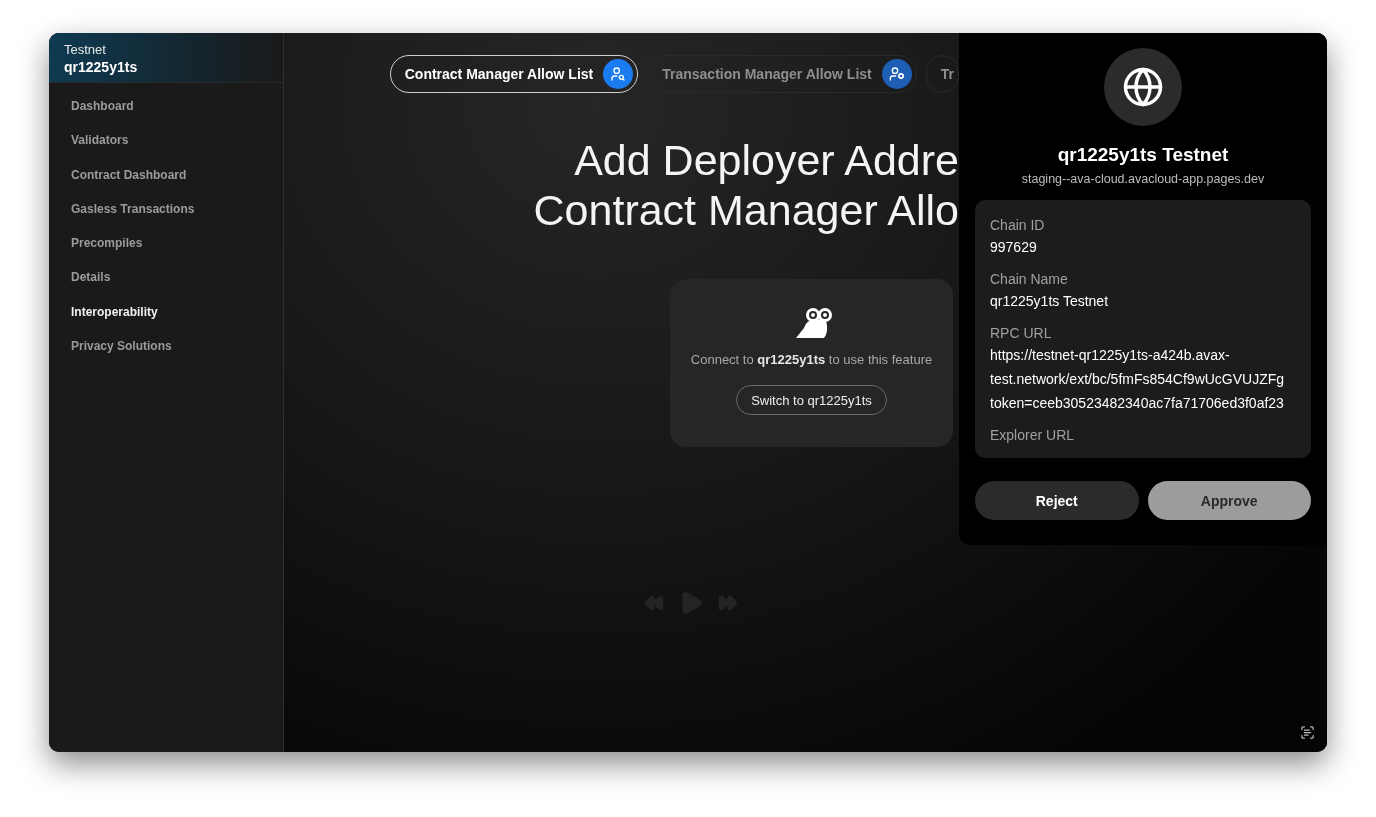 Image resolution: width=1376 pixels, height=817 pixels. I want to click on chain-name: qr1225y1ts, so click(101, 67).